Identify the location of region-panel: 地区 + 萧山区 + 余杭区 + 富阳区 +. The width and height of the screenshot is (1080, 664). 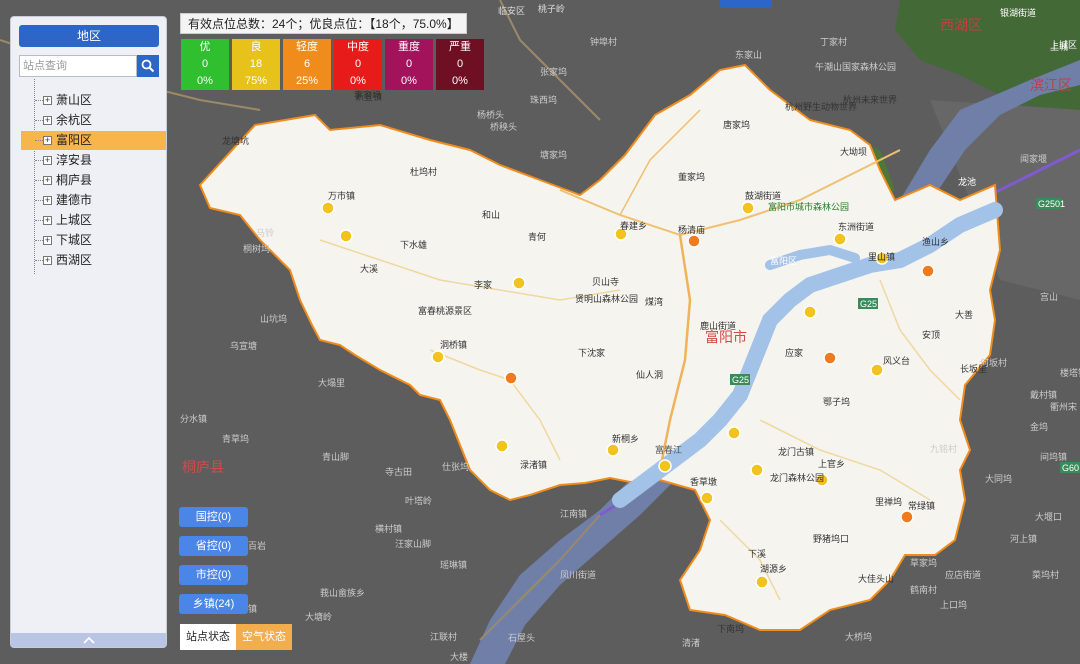
(88, 332).